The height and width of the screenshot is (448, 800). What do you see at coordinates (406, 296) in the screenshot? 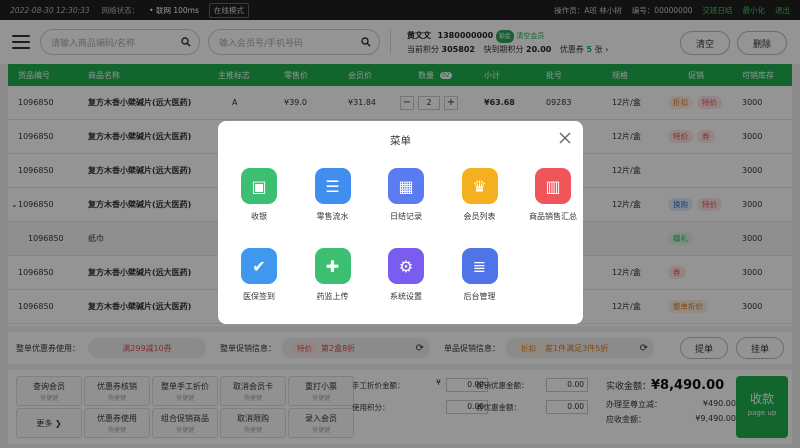
I see `menu-item-label: 系统设置` at bounding box center [406, 296].